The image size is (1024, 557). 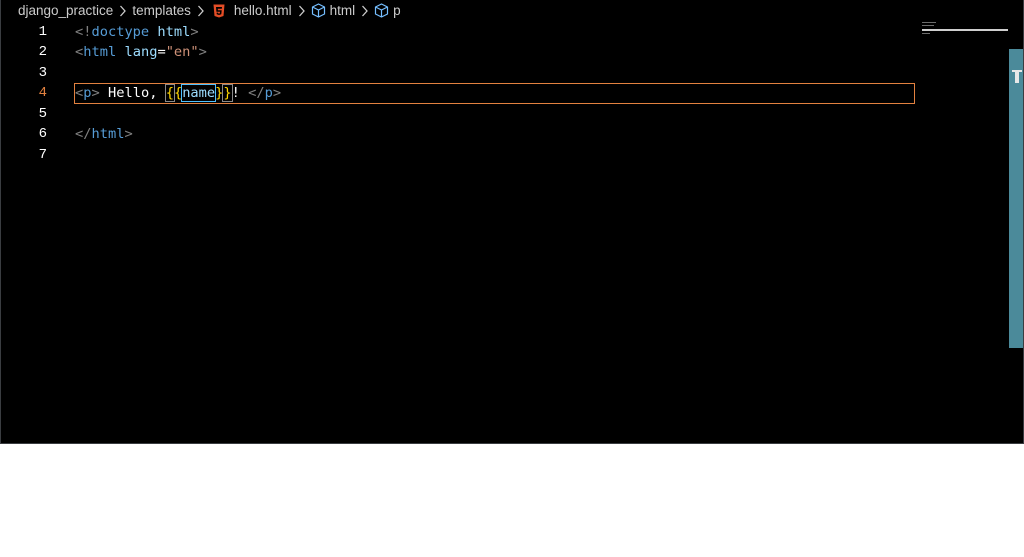 What do you see at coordinates (132, 93) in the screenshot?
I see `token-text: Hello,` at bounding box center [132, 93].